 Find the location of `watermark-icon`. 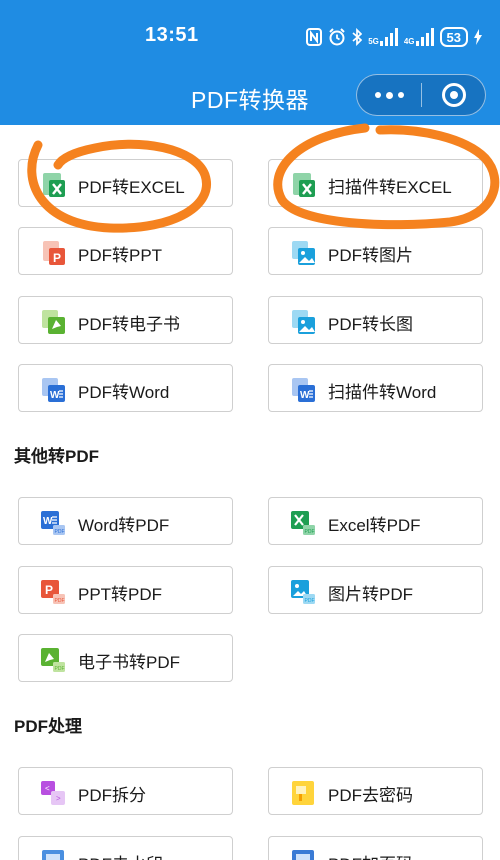

watermark-icon is located at coordinates (53, 855).